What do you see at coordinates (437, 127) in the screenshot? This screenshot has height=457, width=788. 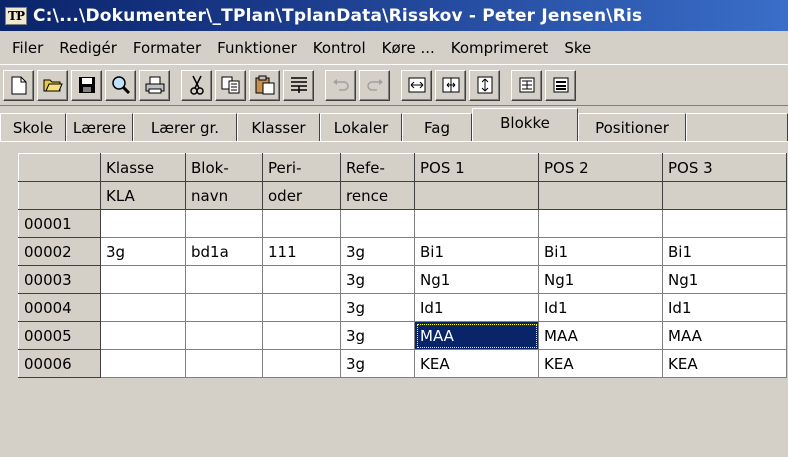 I see `tab-fag: Fag` at bounding box center [437, 127].